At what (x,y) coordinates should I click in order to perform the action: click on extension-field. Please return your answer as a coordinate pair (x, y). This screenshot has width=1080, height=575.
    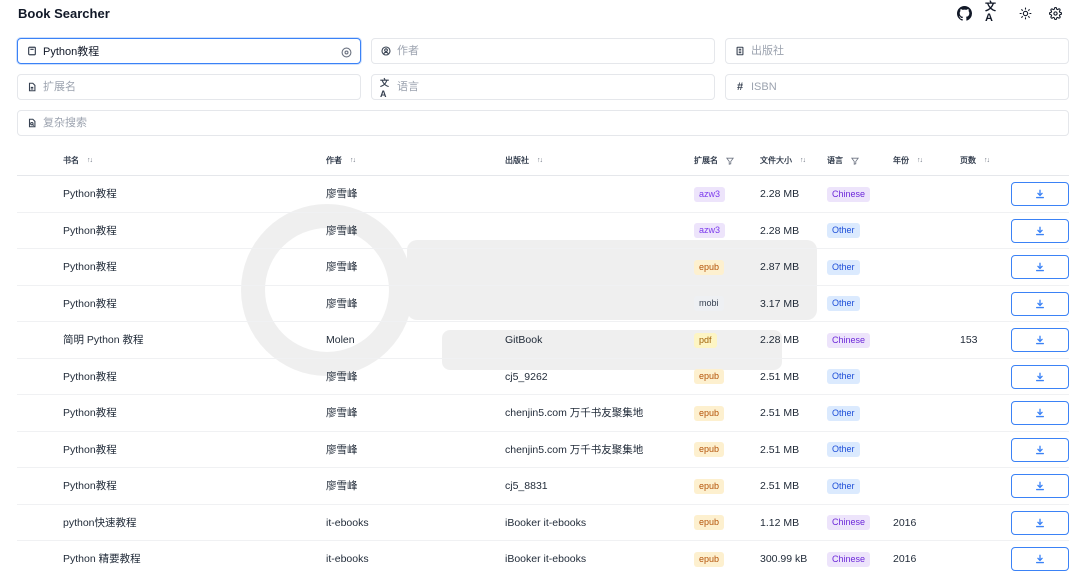
    Looking at the image, I should click on (189, 87).